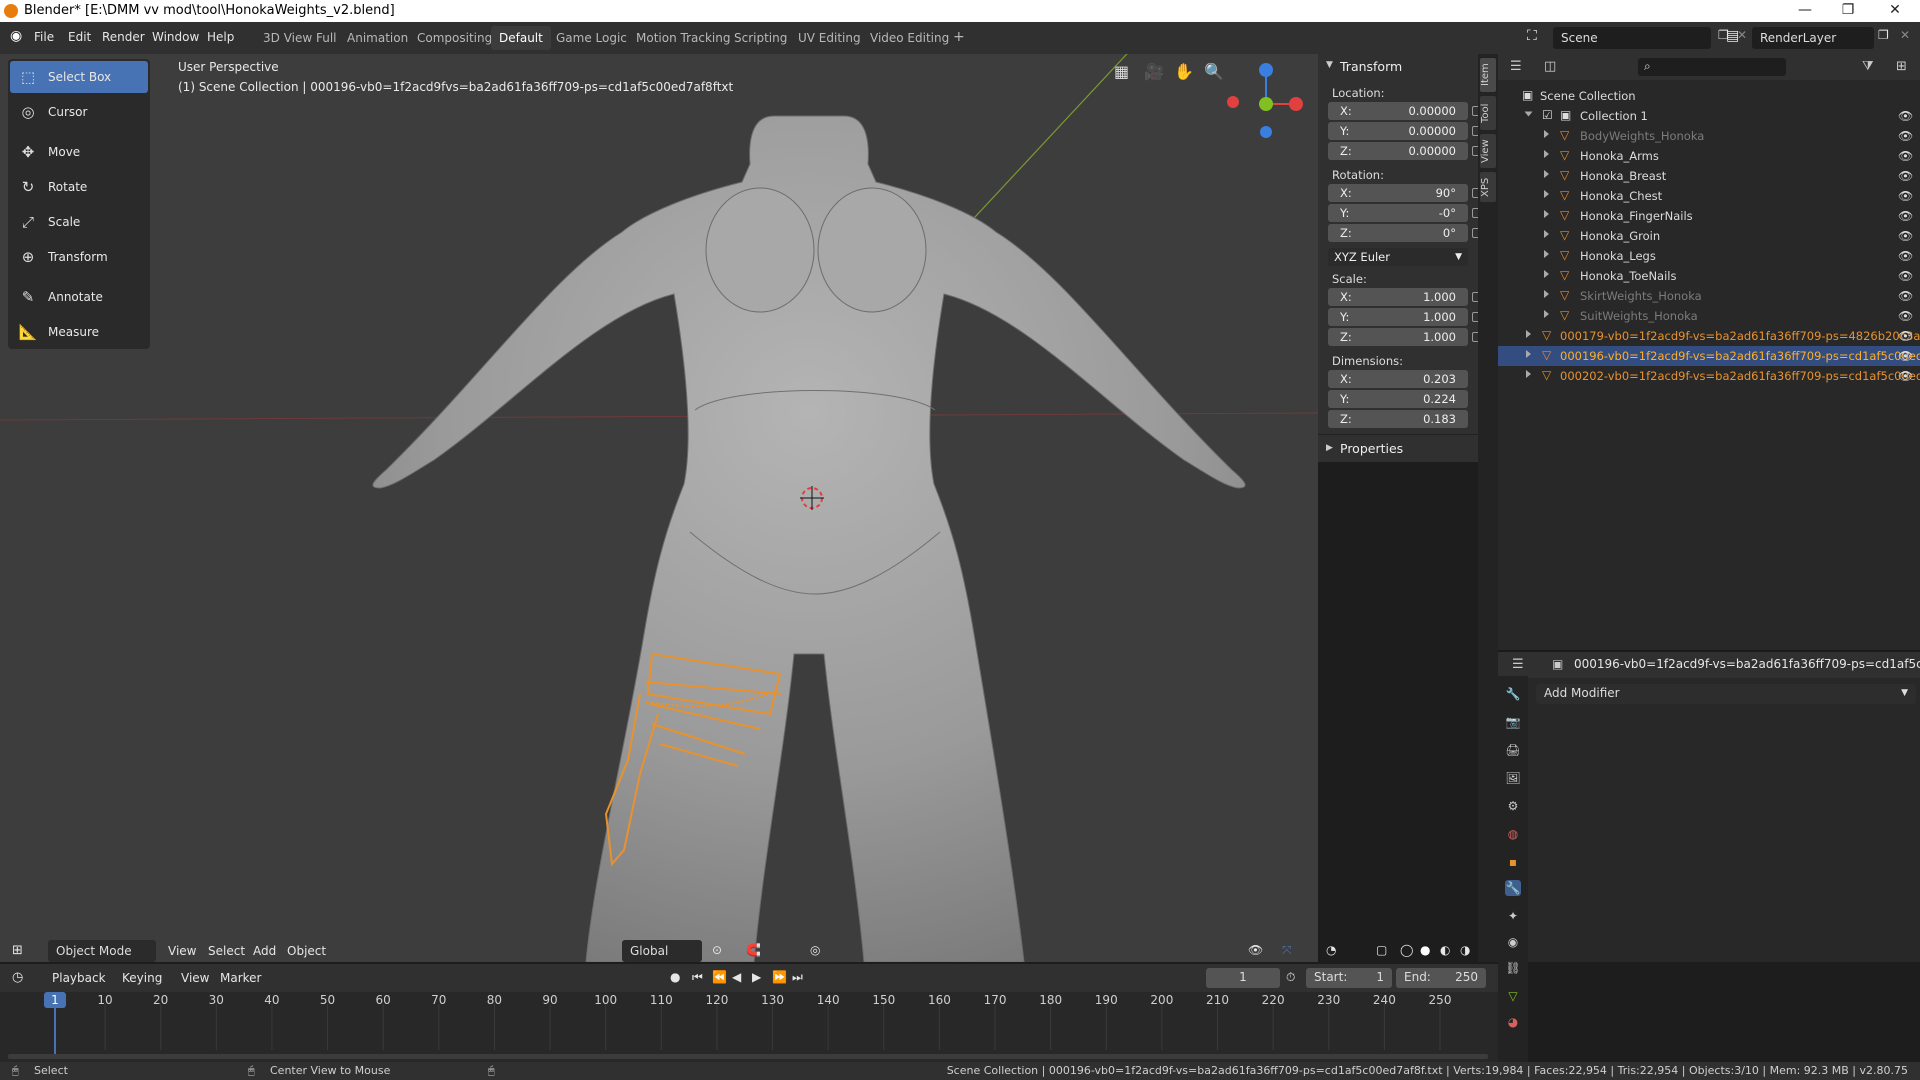 Image resolution: width=1920 pixels, height=1080 pixels. Describe the element at coordinates (1513, 806) in the screenshot. I see `scene-icon: ⚙` at that location.